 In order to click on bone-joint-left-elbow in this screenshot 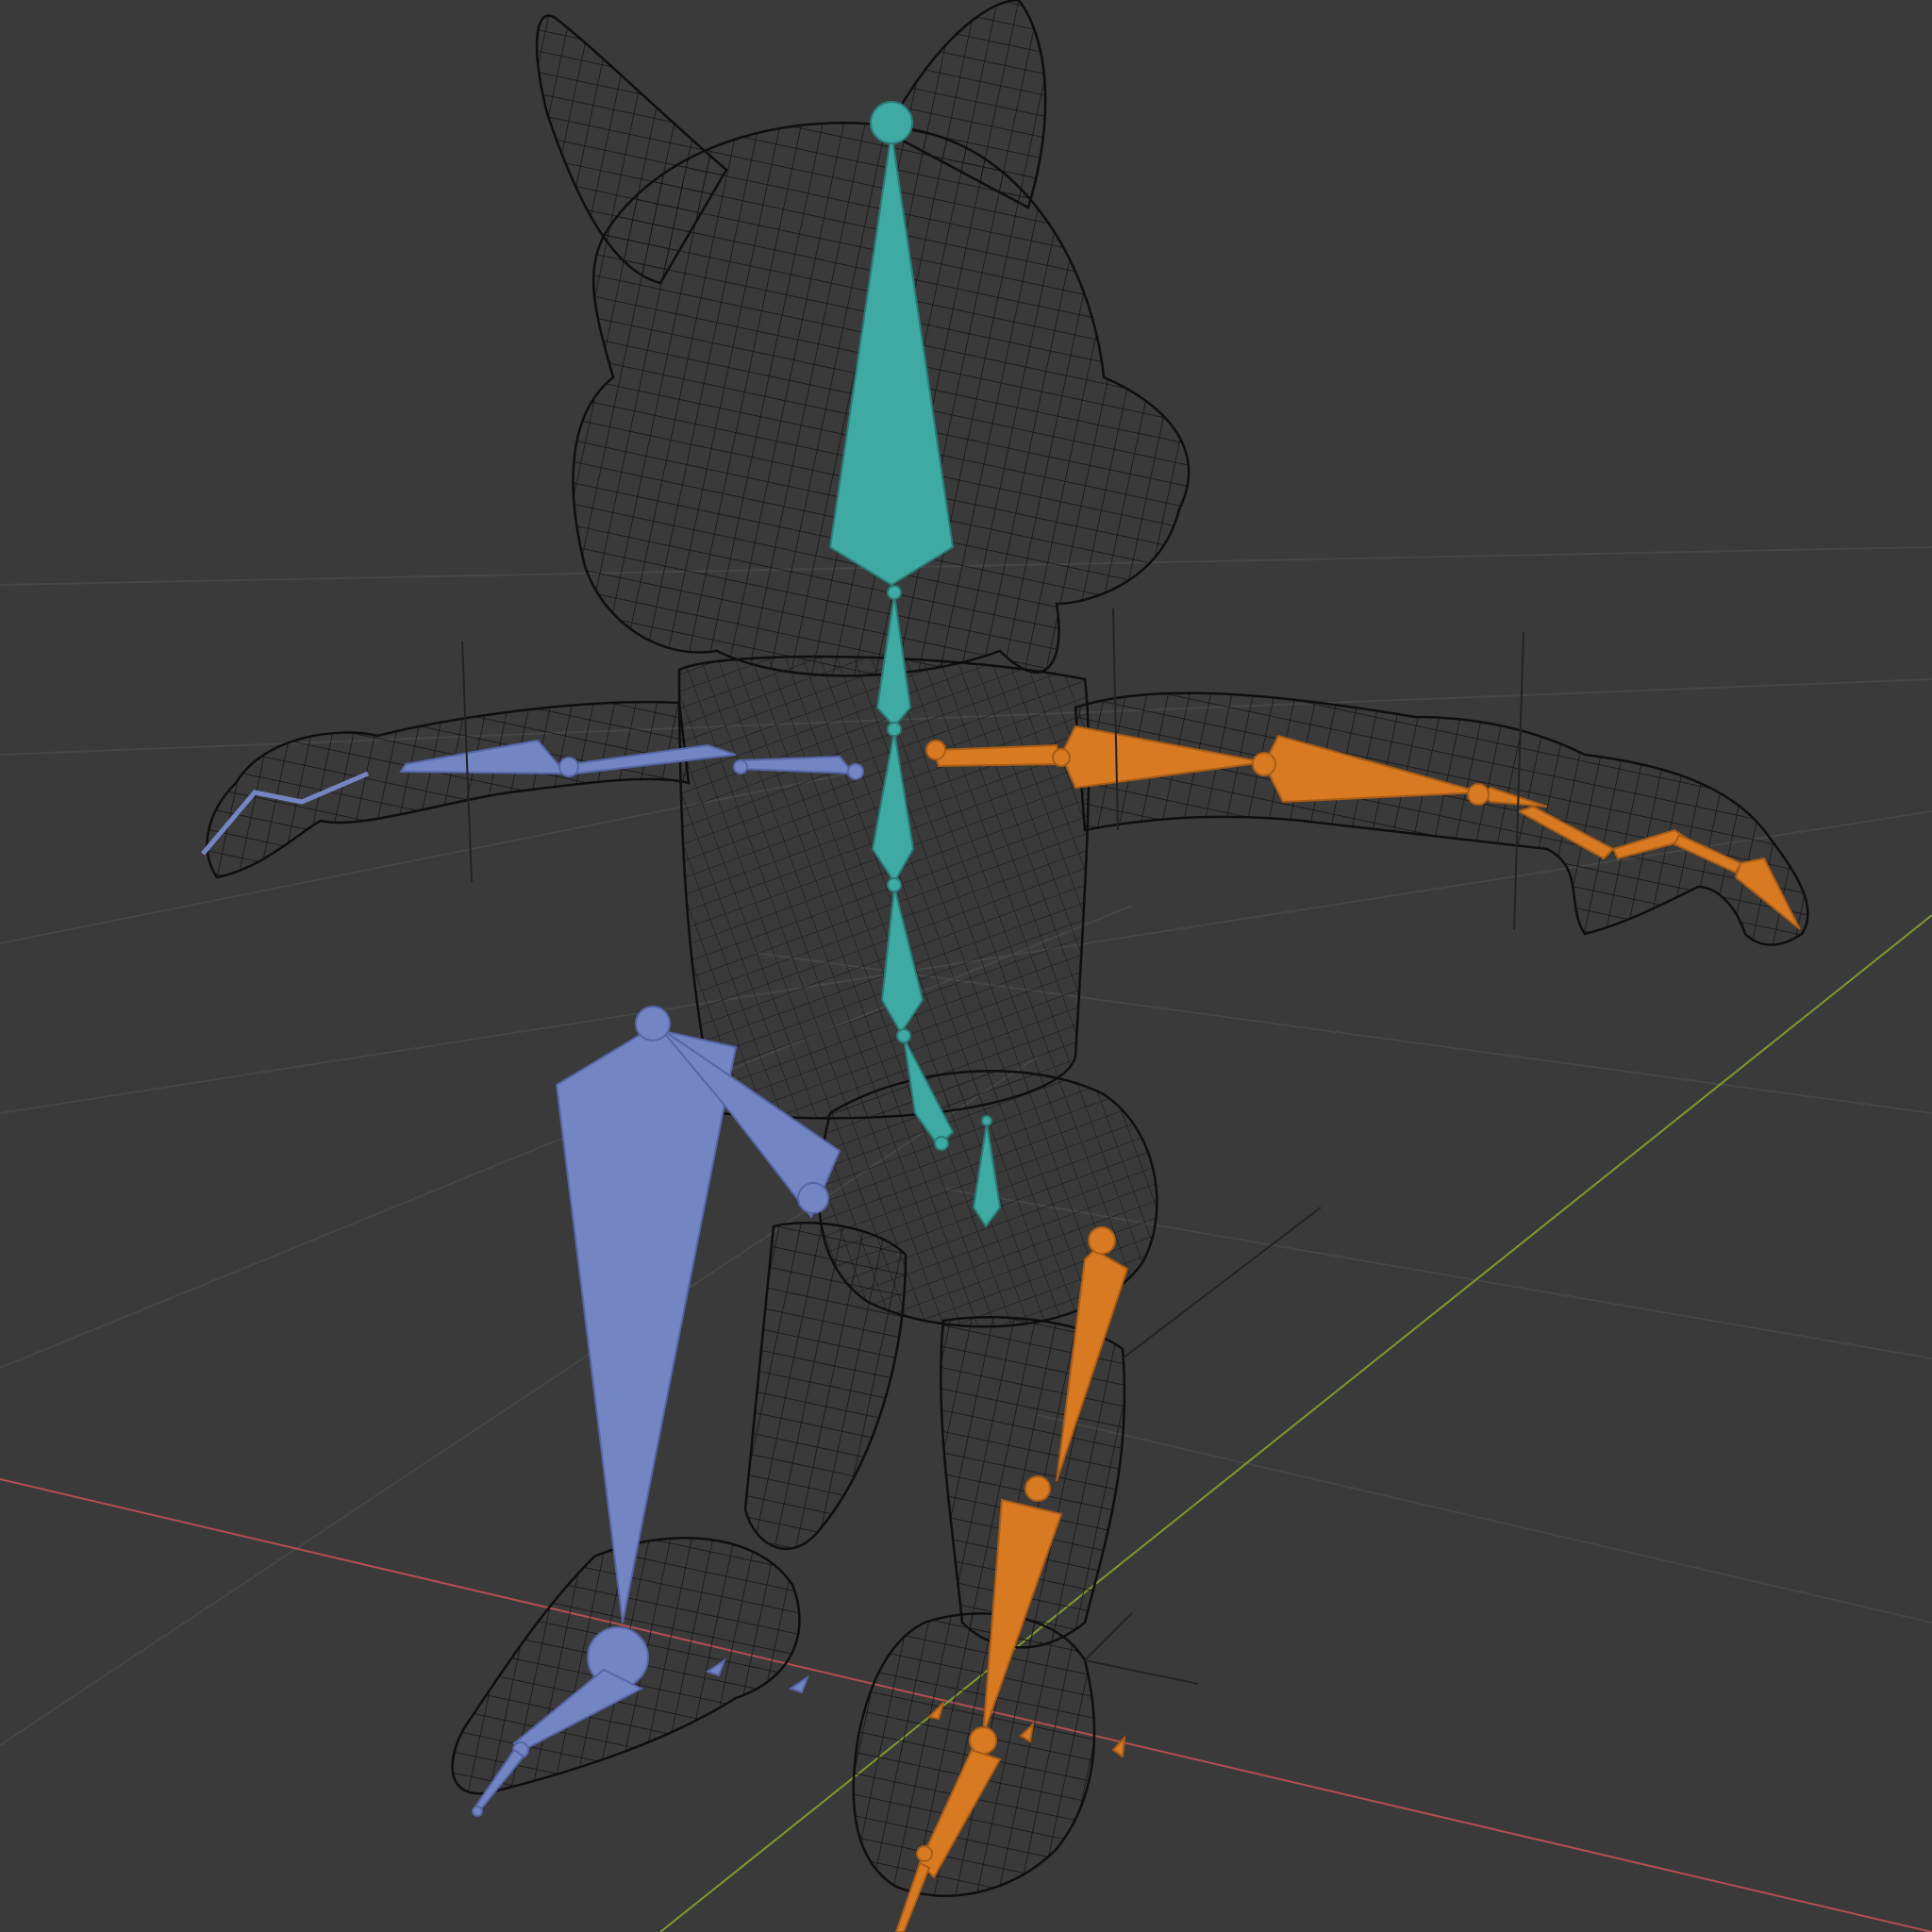, I will do `click(568, 767)`.